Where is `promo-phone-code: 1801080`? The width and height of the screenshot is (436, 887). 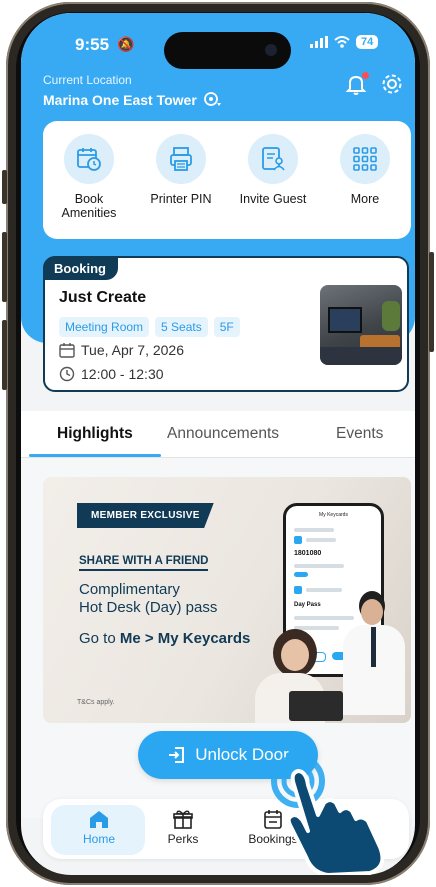
promo-phone-code: 1801080 is located at coordinates (308, 553).